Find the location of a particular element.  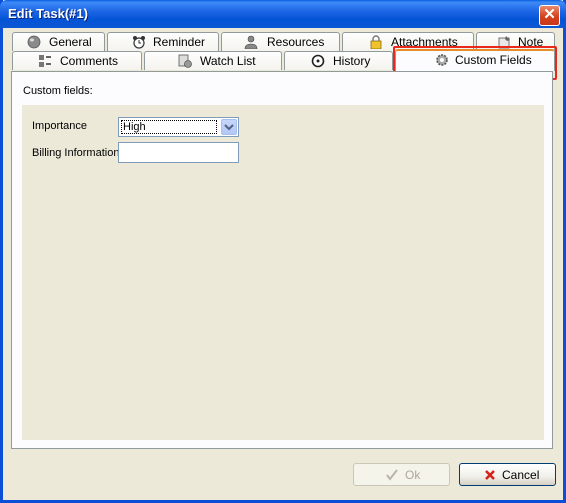

tab-comments: Comments is located at coordinates (77, 60).